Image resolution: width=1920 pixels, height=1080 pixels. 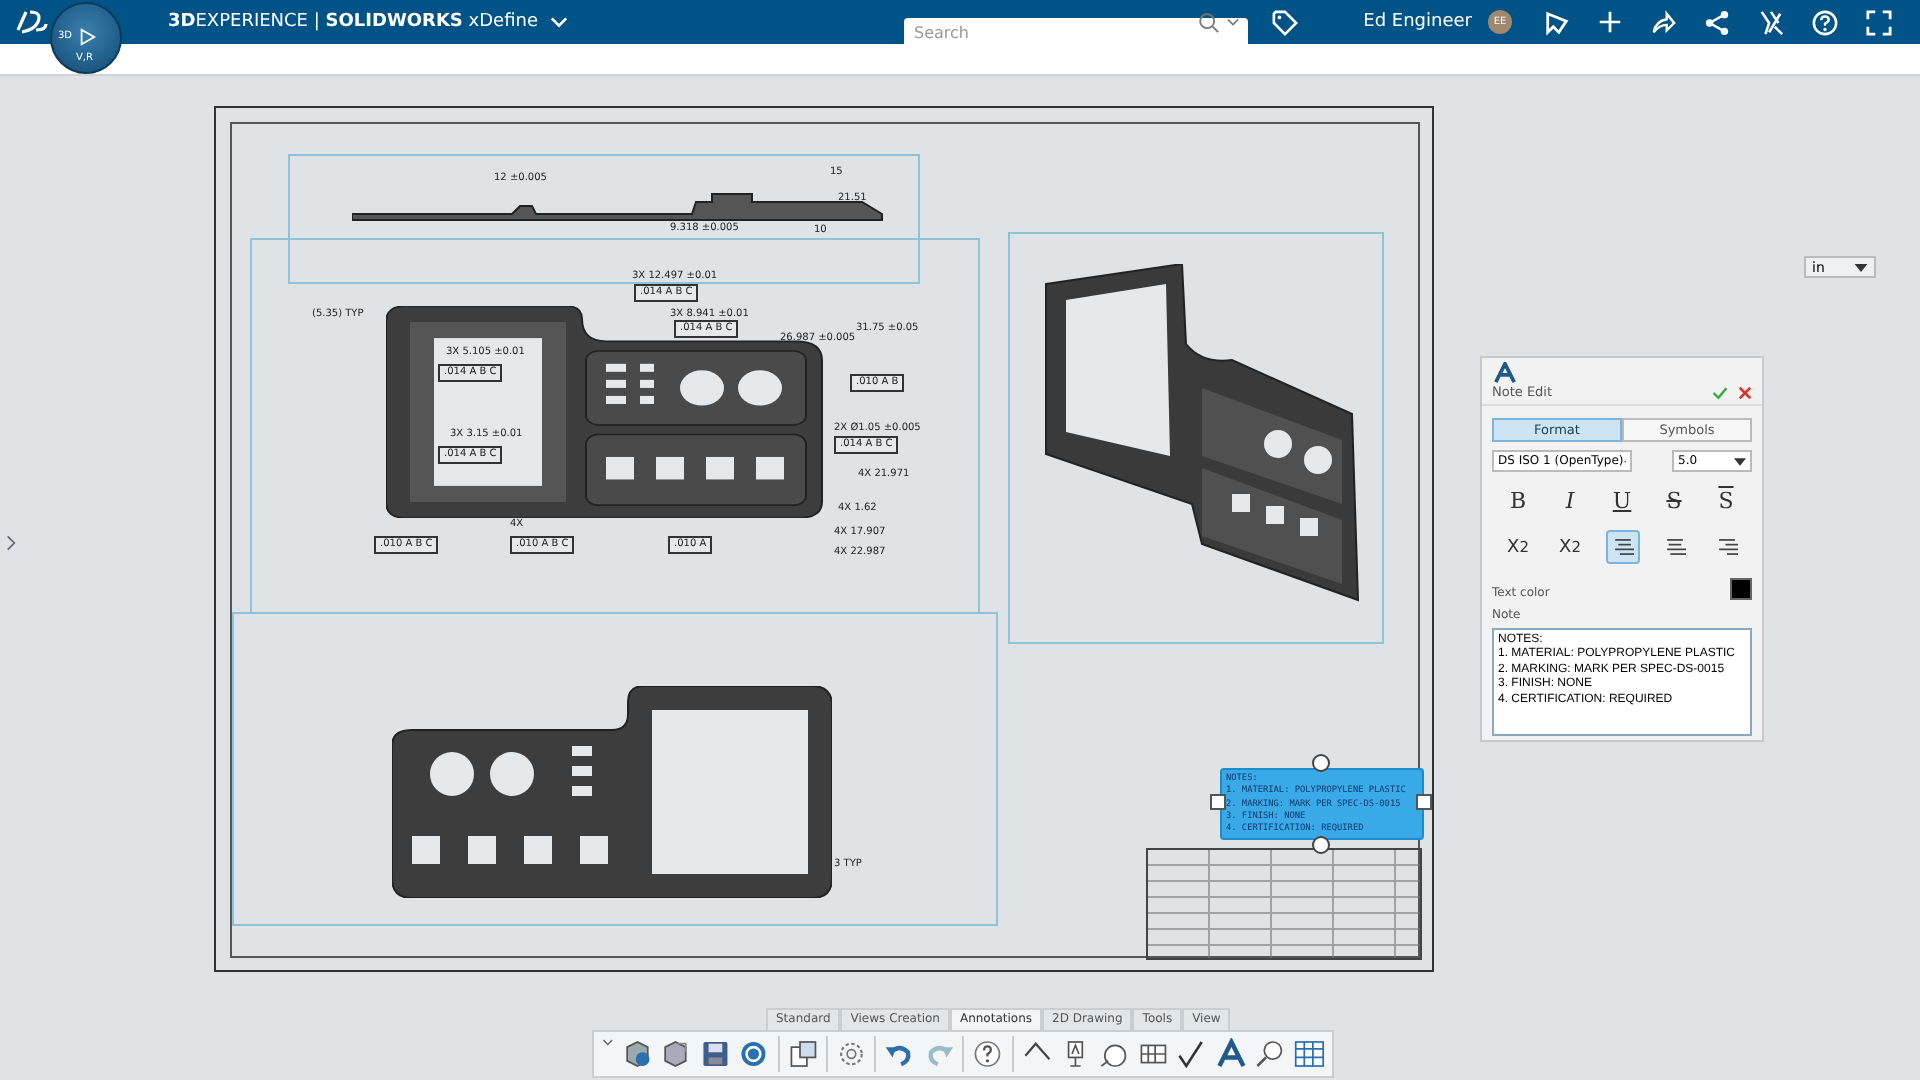 What do you see at coordinates (1518, 501) in the screenshot?
I see `text-style-button: B` at bounding box center [1518, 501].